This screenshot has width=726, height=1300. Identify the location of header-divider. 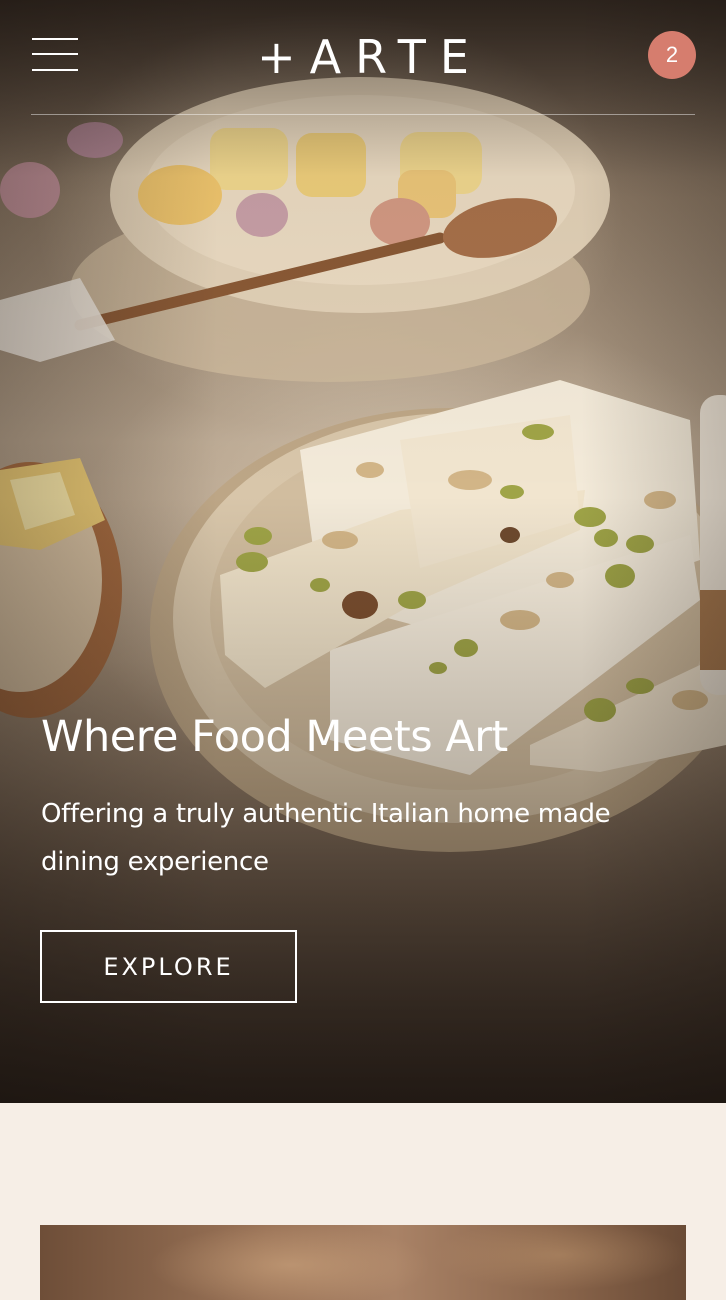
(363, 114).